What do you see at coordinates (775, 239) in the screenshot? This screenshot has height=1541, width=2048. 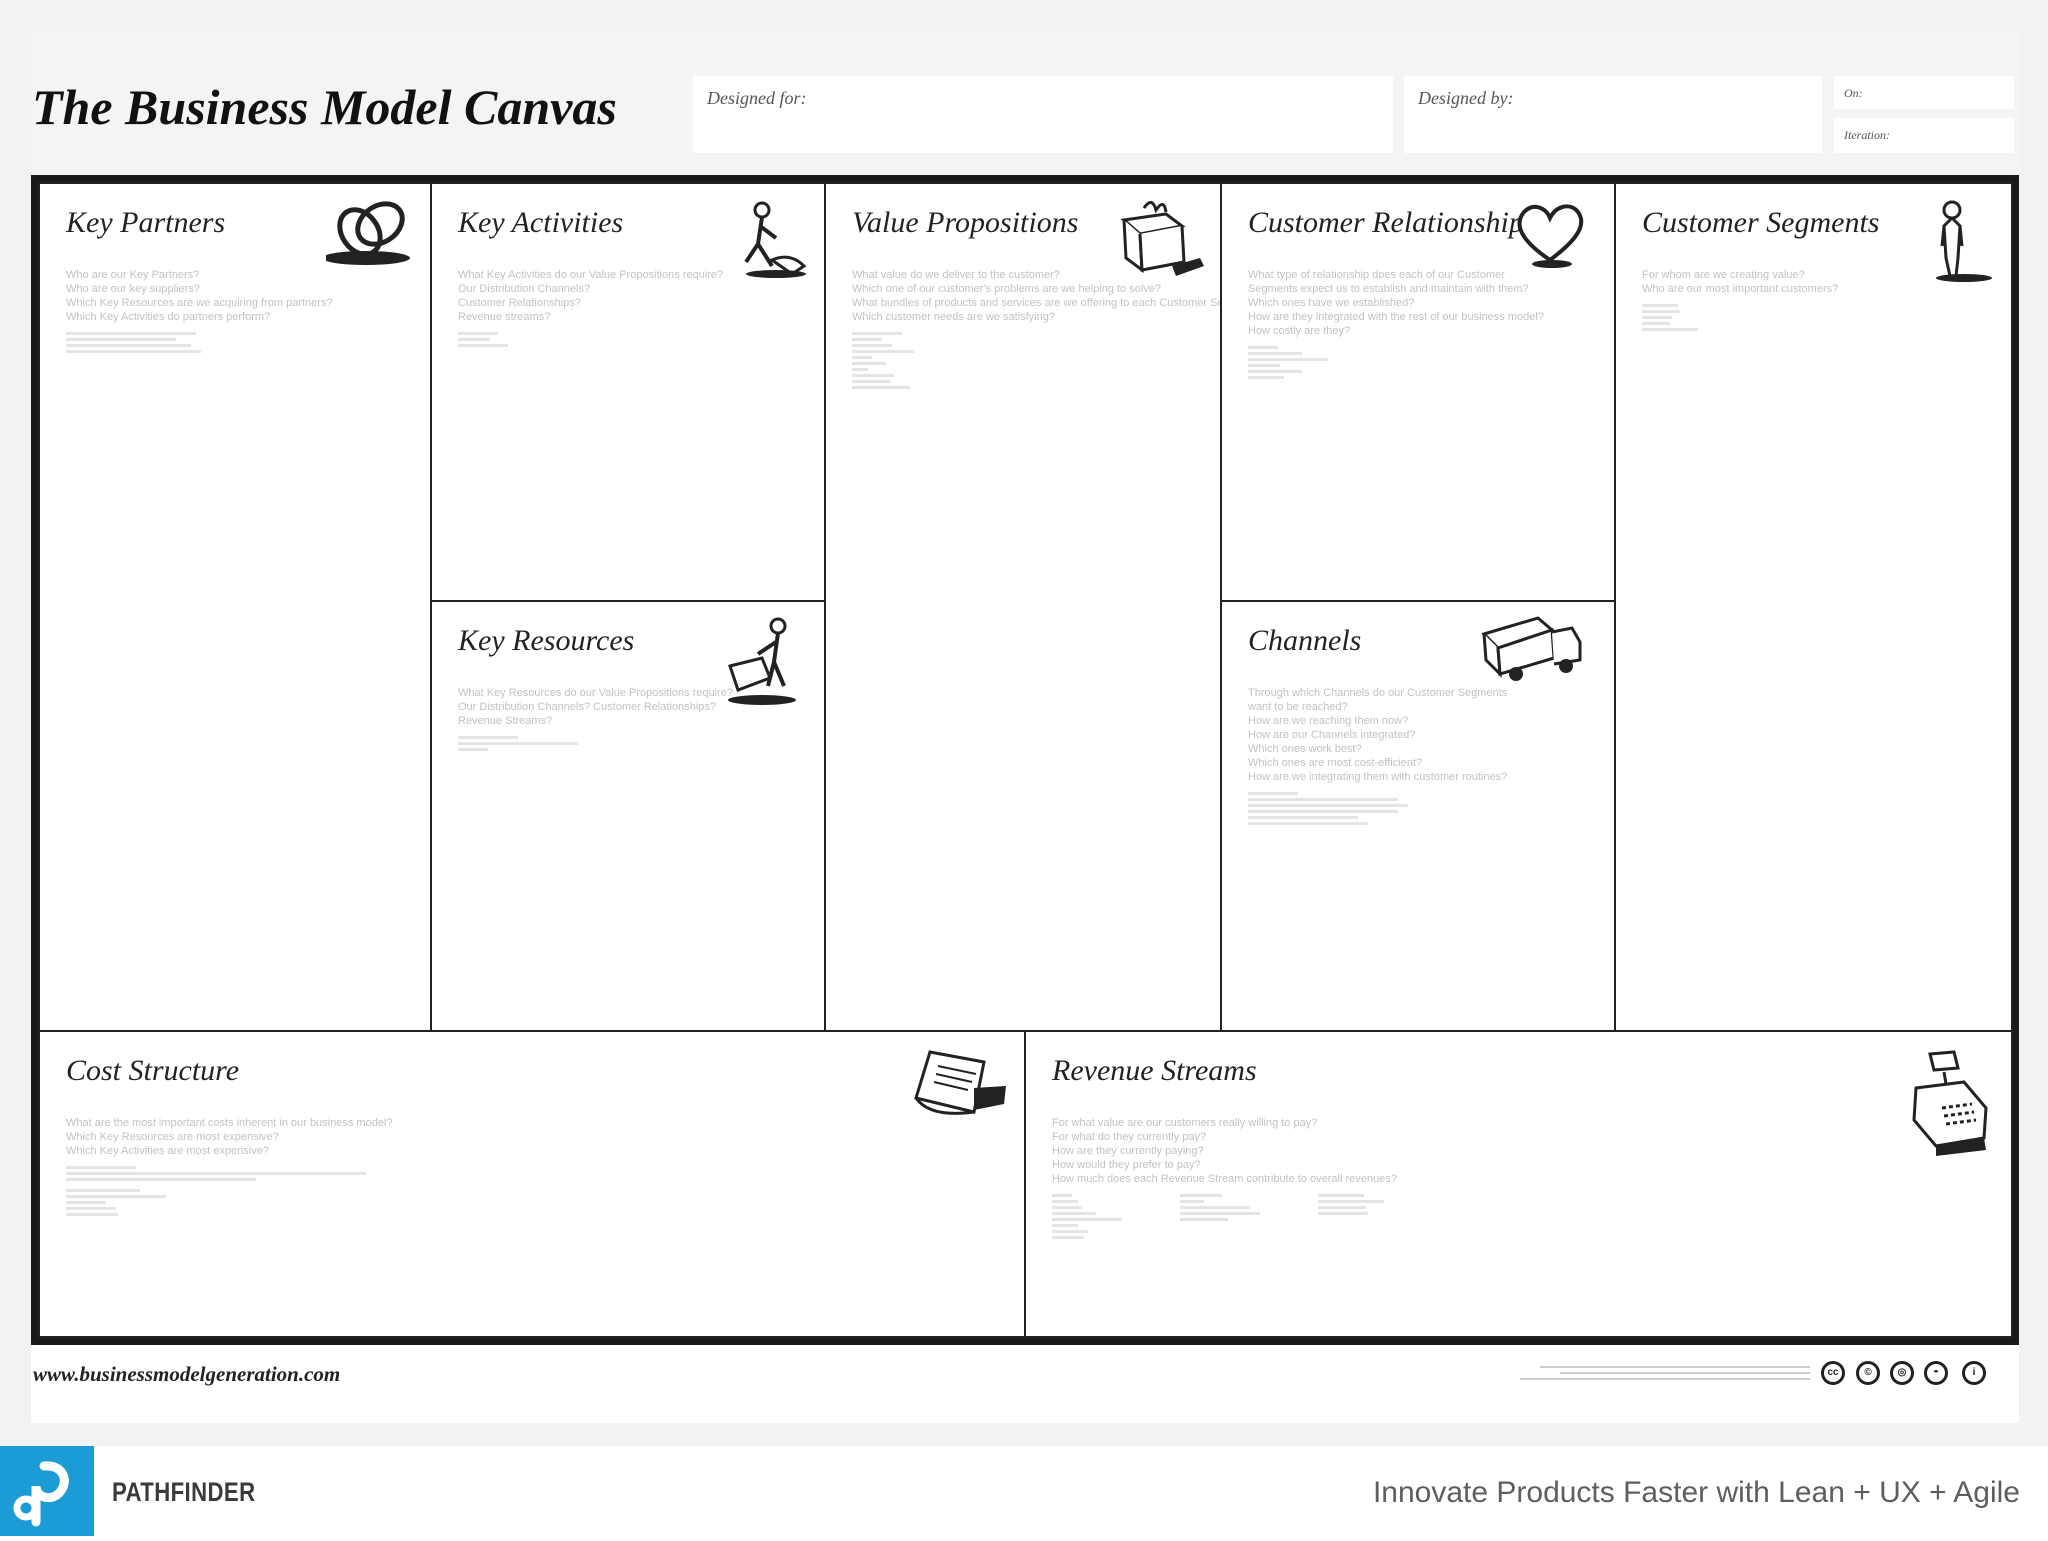 I see `worker-icon` at bounding box center [775, 239].